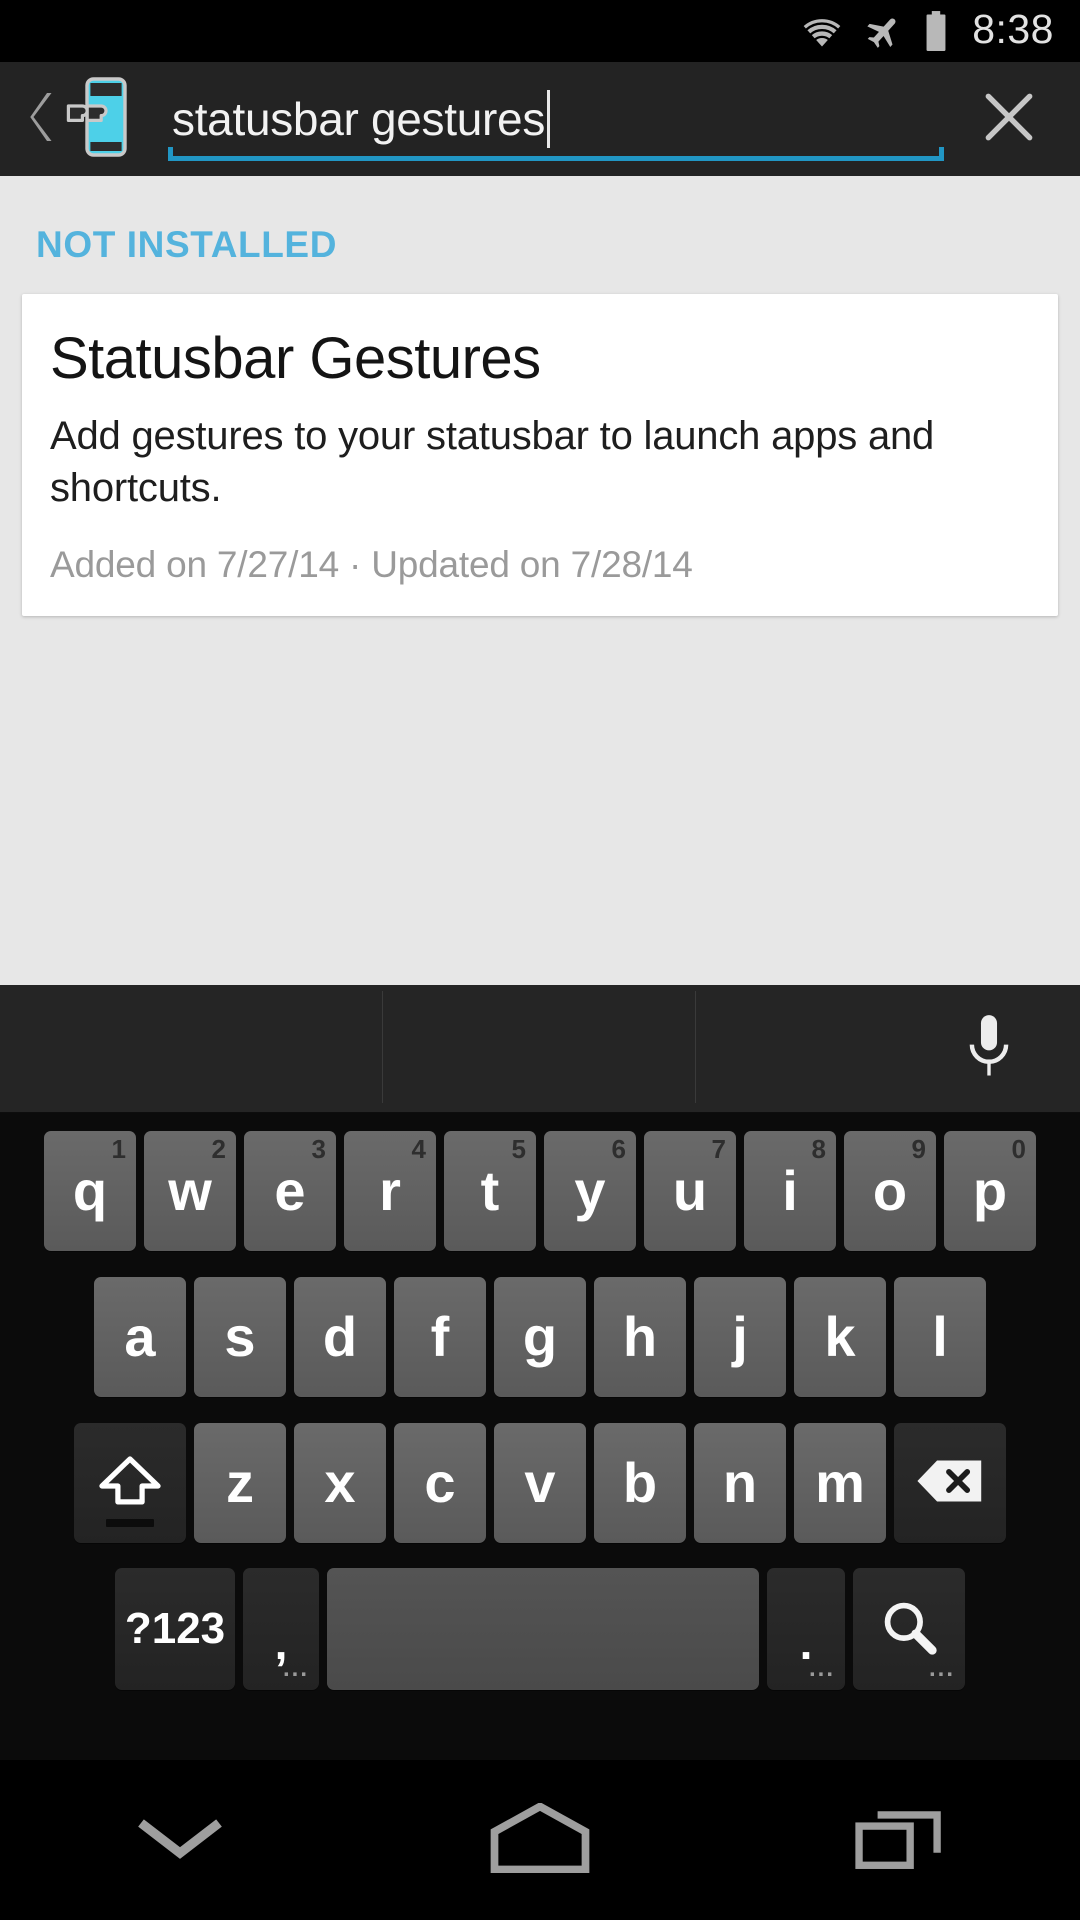  I want to click on key-l: l, so click(940, 1337).